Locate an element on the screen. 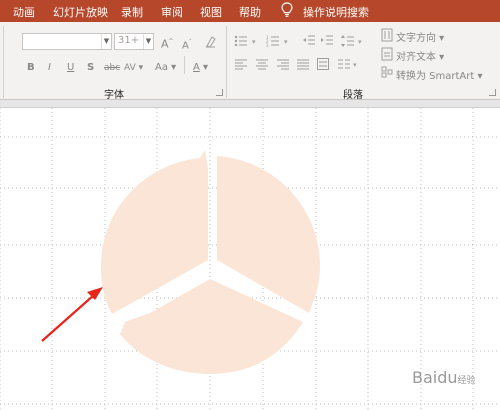 The image size is (500, 410). clear-formatting-icon is located at coordinates (210, 41).